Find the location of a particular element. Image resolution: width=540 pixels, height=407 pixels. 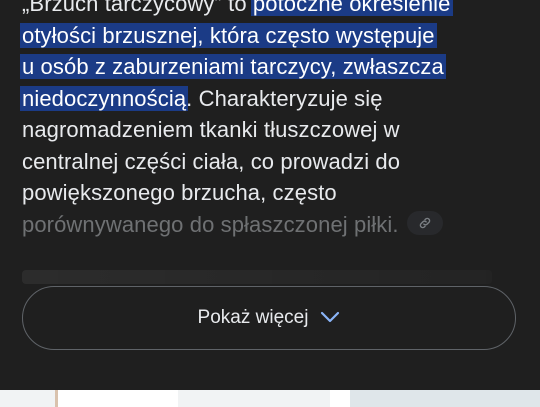

section-divider is located at coordinates (270, 371).